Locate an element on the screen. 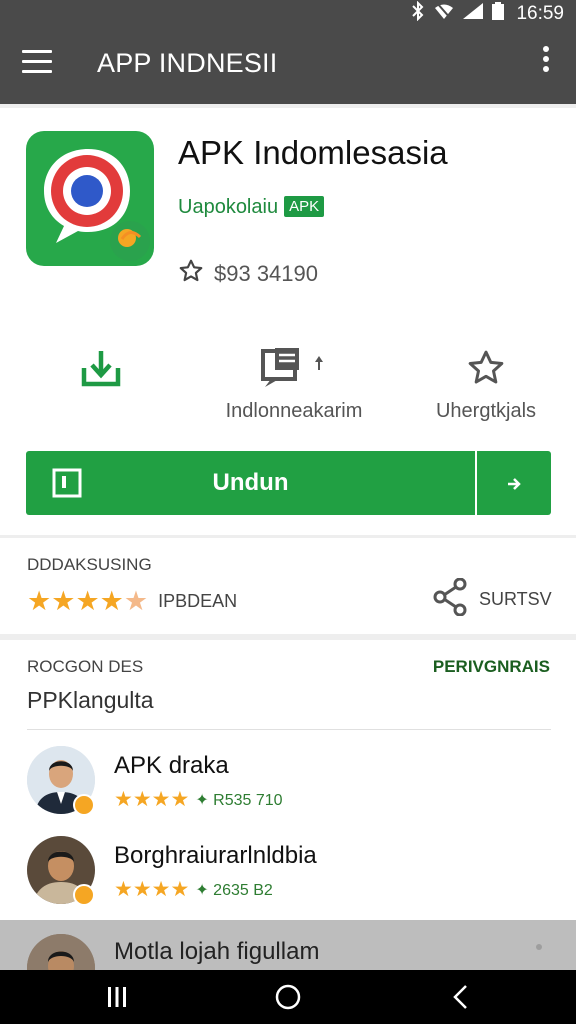 This screenshot has height=1024, width=576. arrow-right-icon is located at coordinates (514, 482).